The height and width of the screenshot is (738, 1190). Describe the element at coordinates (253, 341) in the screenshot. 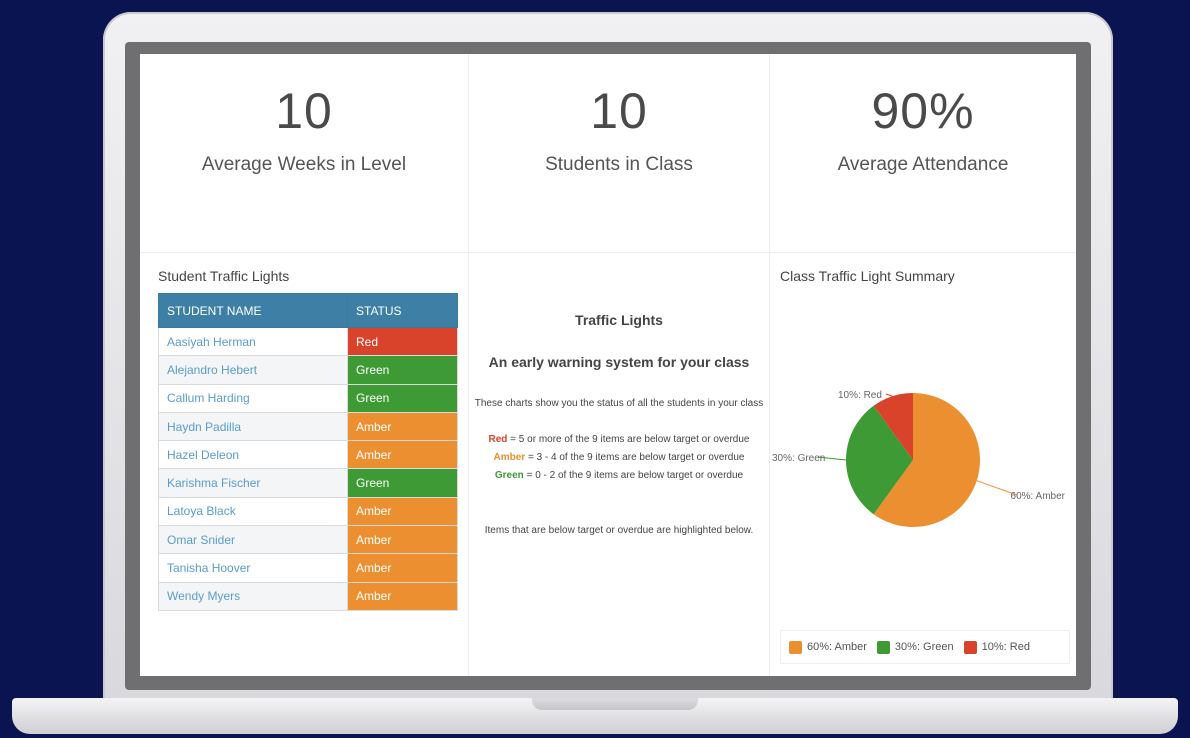

I see `student-name-cell: Aasiyah Herman` at that location.